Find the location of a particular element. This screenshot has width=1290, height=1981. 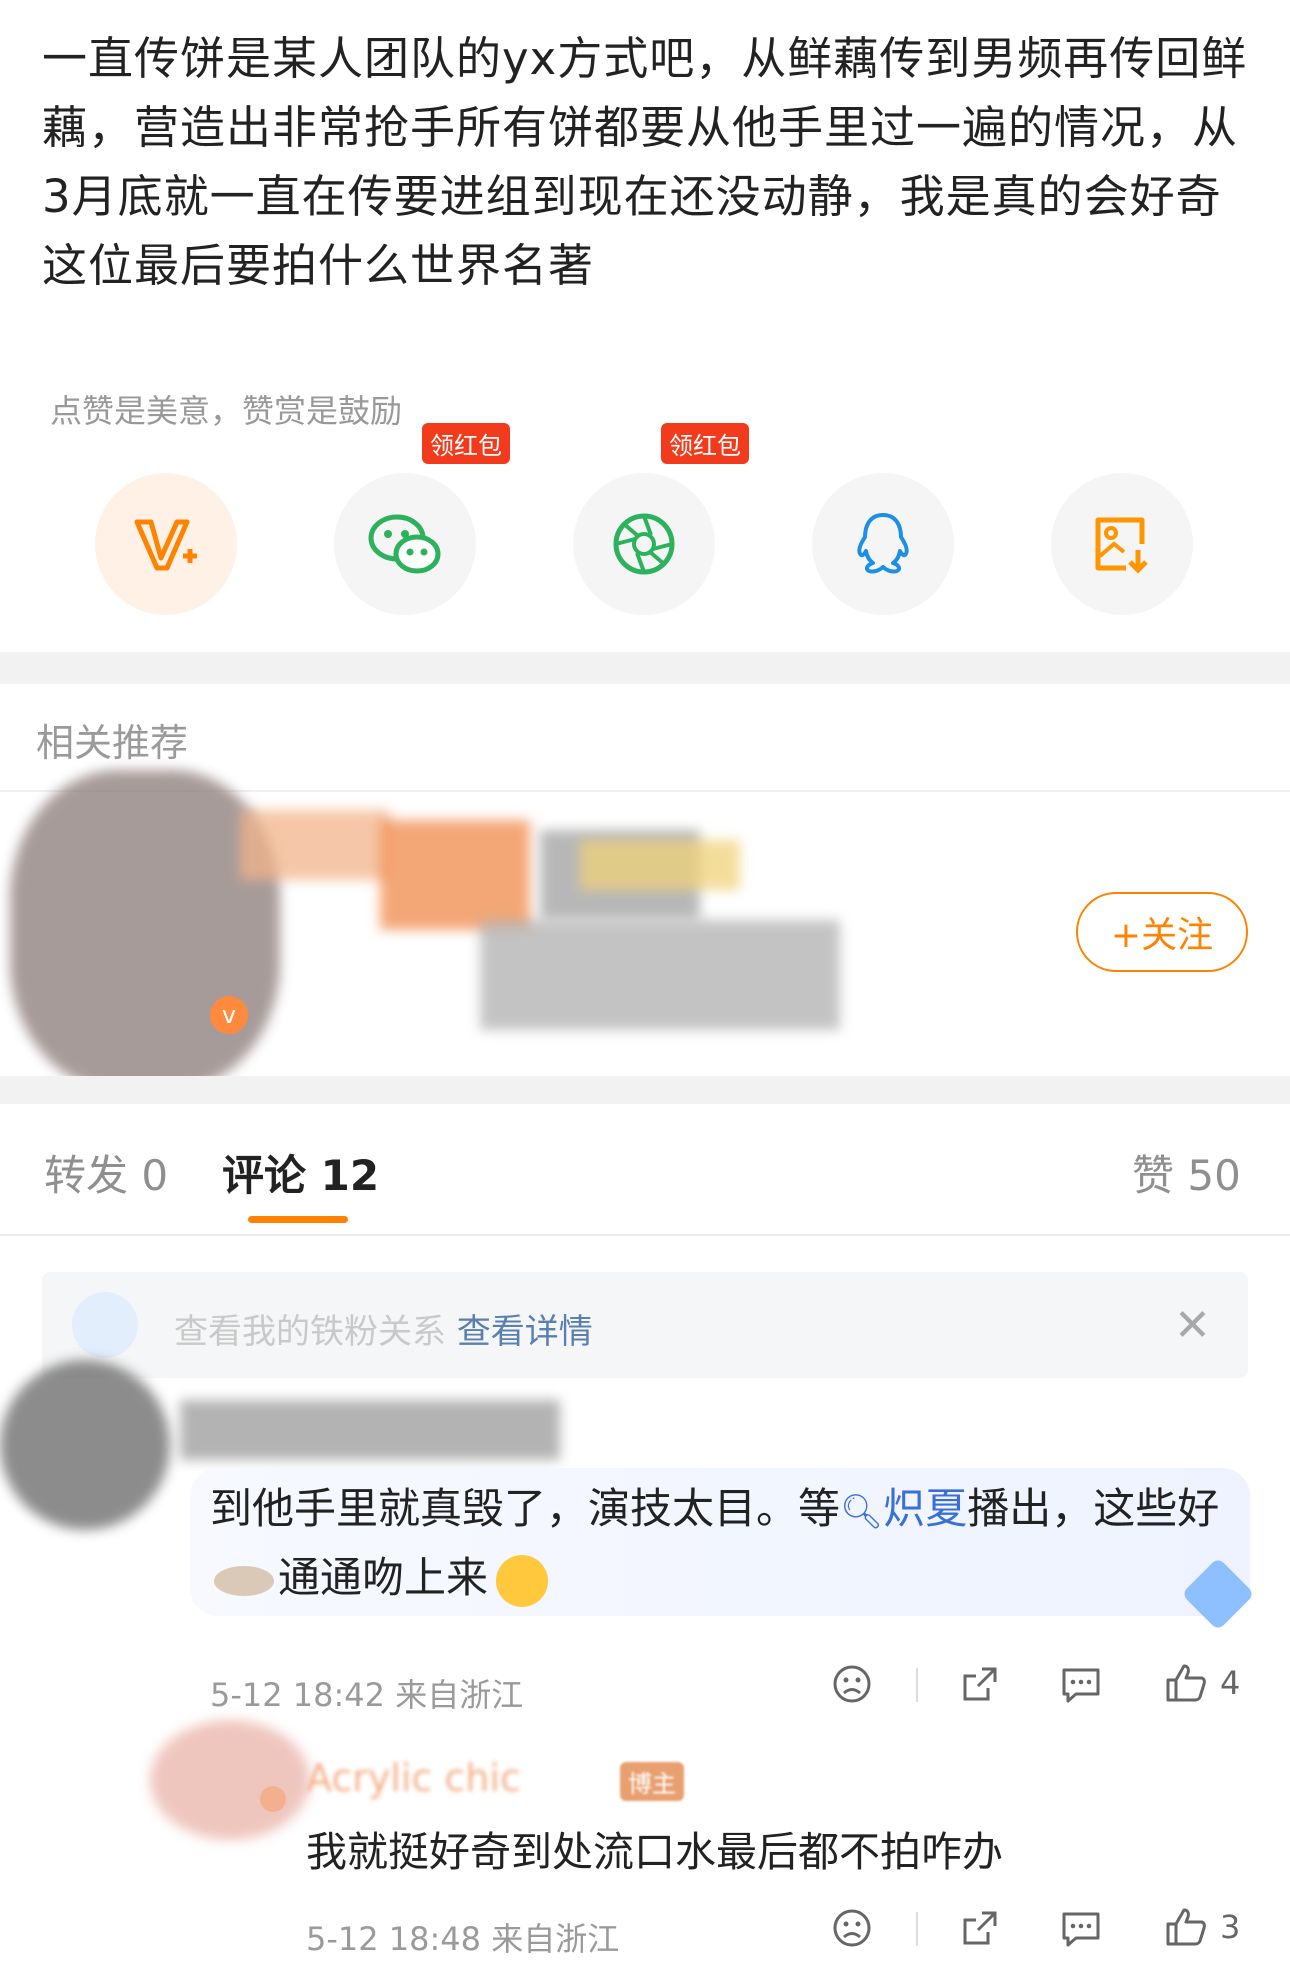

like-button: 3 is located at coordinates (1202, 1927).